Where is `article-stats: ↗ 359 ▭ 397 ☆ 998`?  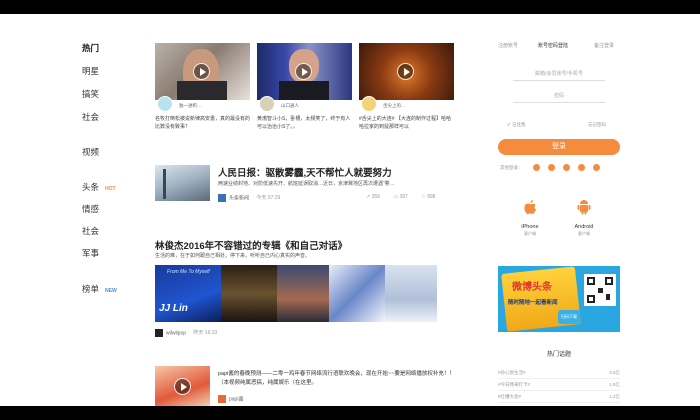 article-stats: ↗ 359 ▭ 397 ☆ 998 is located at coordinates (401, 197).